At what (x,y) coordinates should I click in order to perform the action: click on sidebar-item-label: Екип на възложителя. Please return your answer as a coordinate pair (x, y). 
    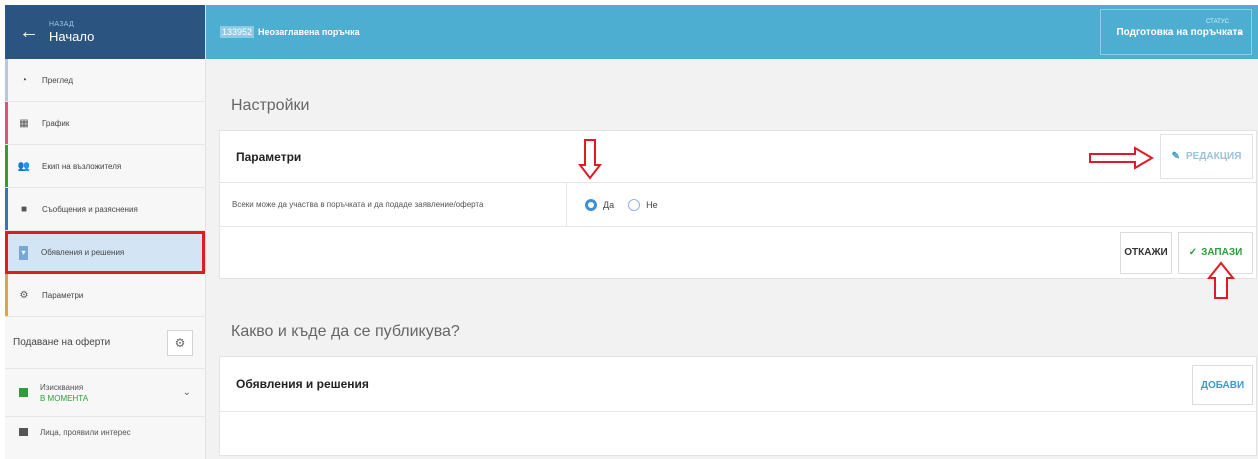
    Looking at the image, I should click on (82, 166).